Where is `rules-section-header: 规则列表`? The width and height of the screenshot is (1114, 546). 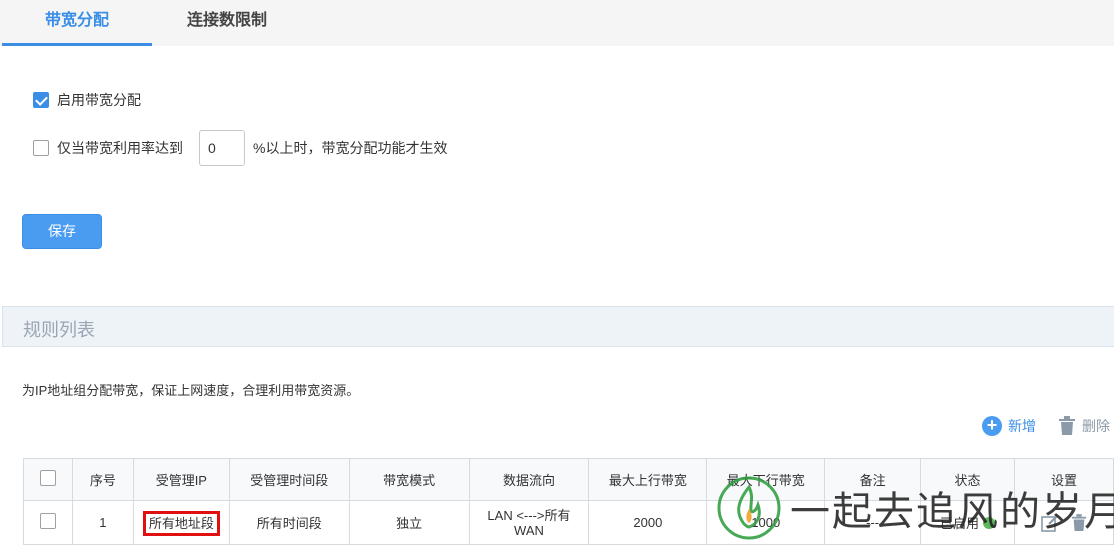 rules-section-header: 规则列表 is located at coordinates (558, 326).